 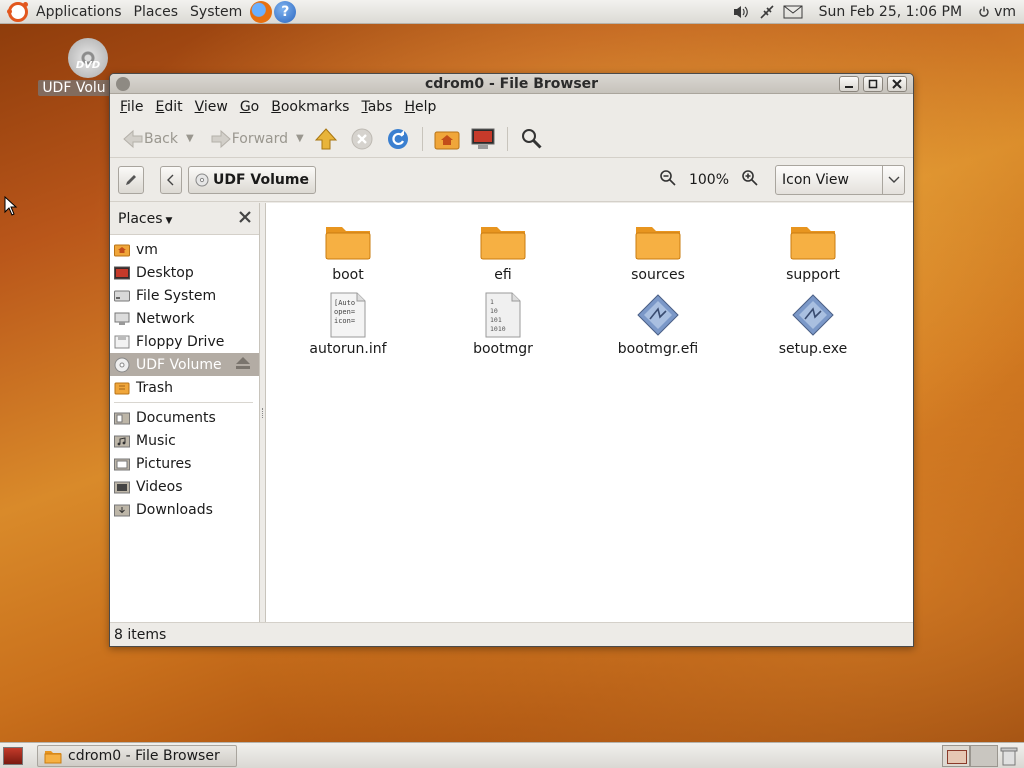 What do you see at coordinates (420, 107) in the screenshot?
I see `menu-help: Help` at bounding box center [420, 107].